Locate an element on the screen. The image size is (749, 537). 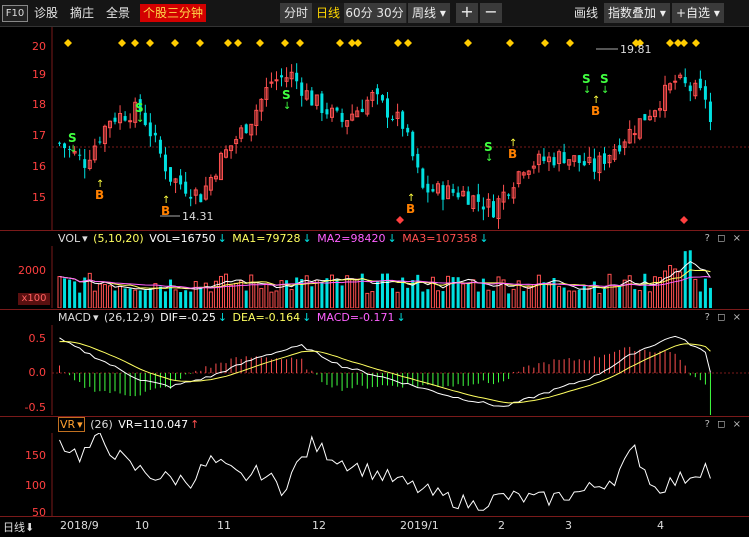
vol-indicator-name: VOL is located at coordinates (69, 238).